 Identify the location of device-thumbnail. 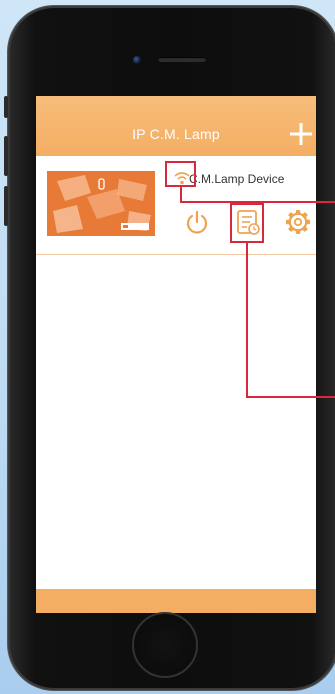
(101, 203).